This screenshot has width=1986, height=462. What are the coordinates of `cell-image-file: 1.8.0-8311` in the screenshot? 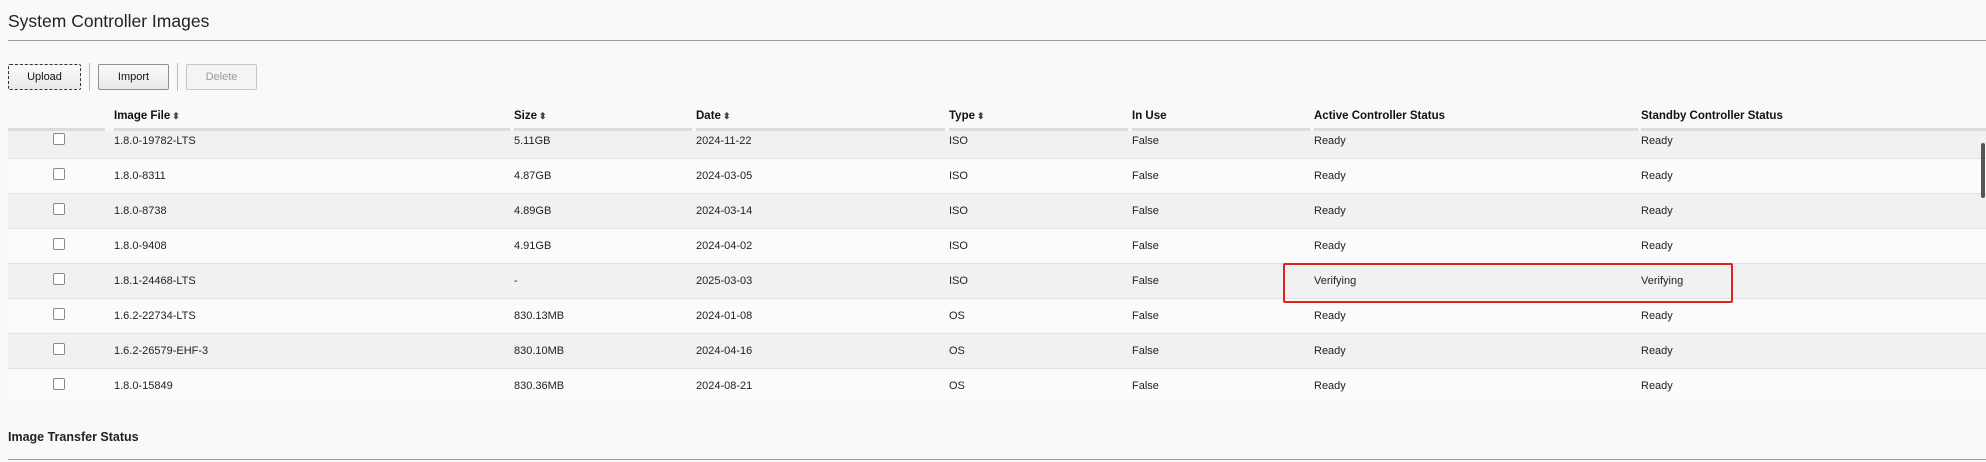 It's located at (140, 176).